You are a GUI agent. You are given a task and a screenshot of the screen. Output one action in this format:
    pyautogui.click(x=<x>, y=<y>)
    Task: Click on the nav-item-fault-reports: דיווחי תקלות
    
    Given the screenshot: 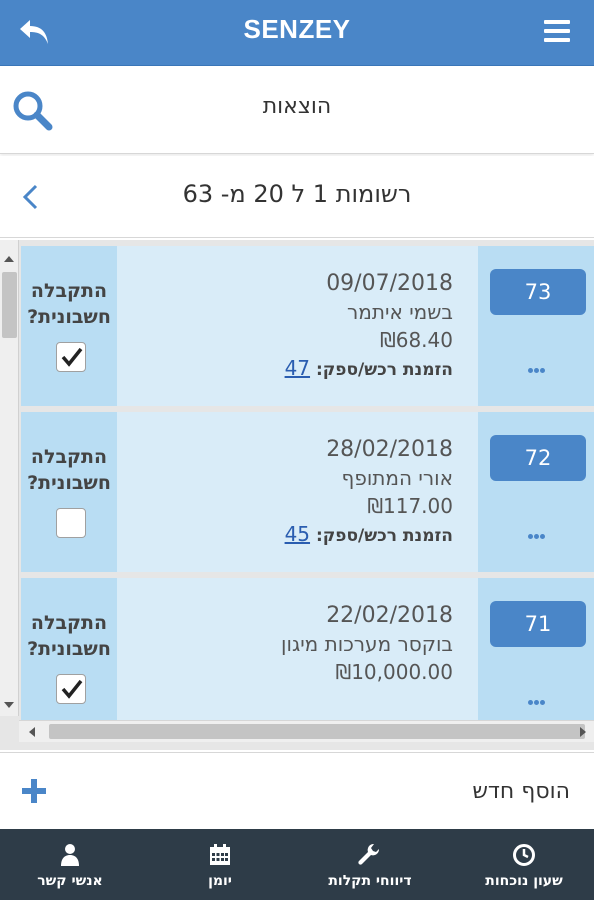 What is the action you would take?
    pyautogui.click(x=370, y=864)
    